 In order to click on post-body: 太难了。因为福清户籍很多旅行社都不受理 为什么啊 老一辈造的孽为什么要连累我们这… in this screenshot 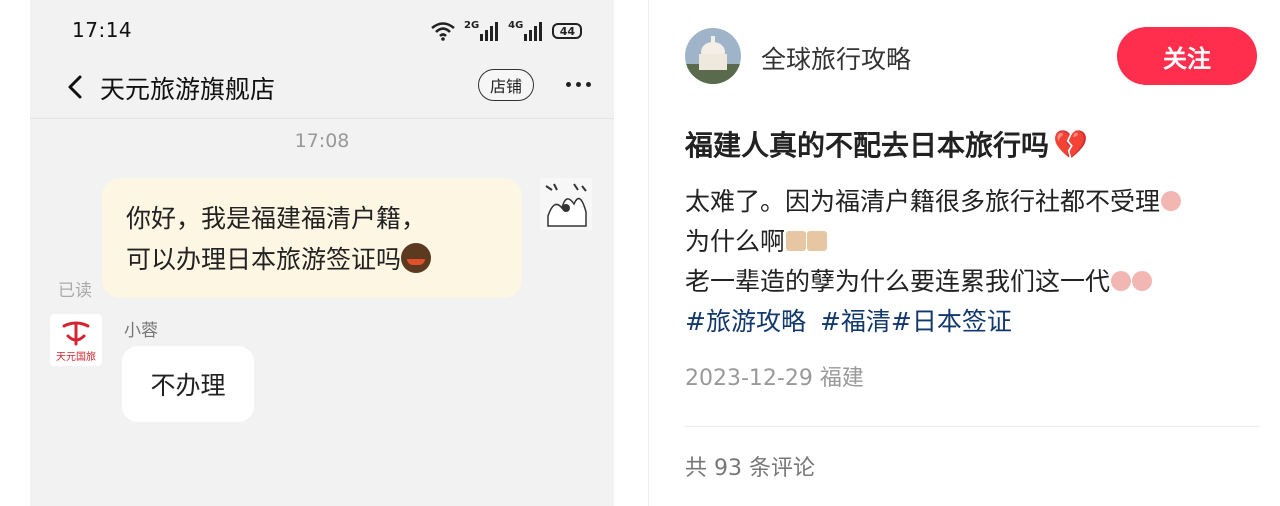, I will do `click(980, 242)`.